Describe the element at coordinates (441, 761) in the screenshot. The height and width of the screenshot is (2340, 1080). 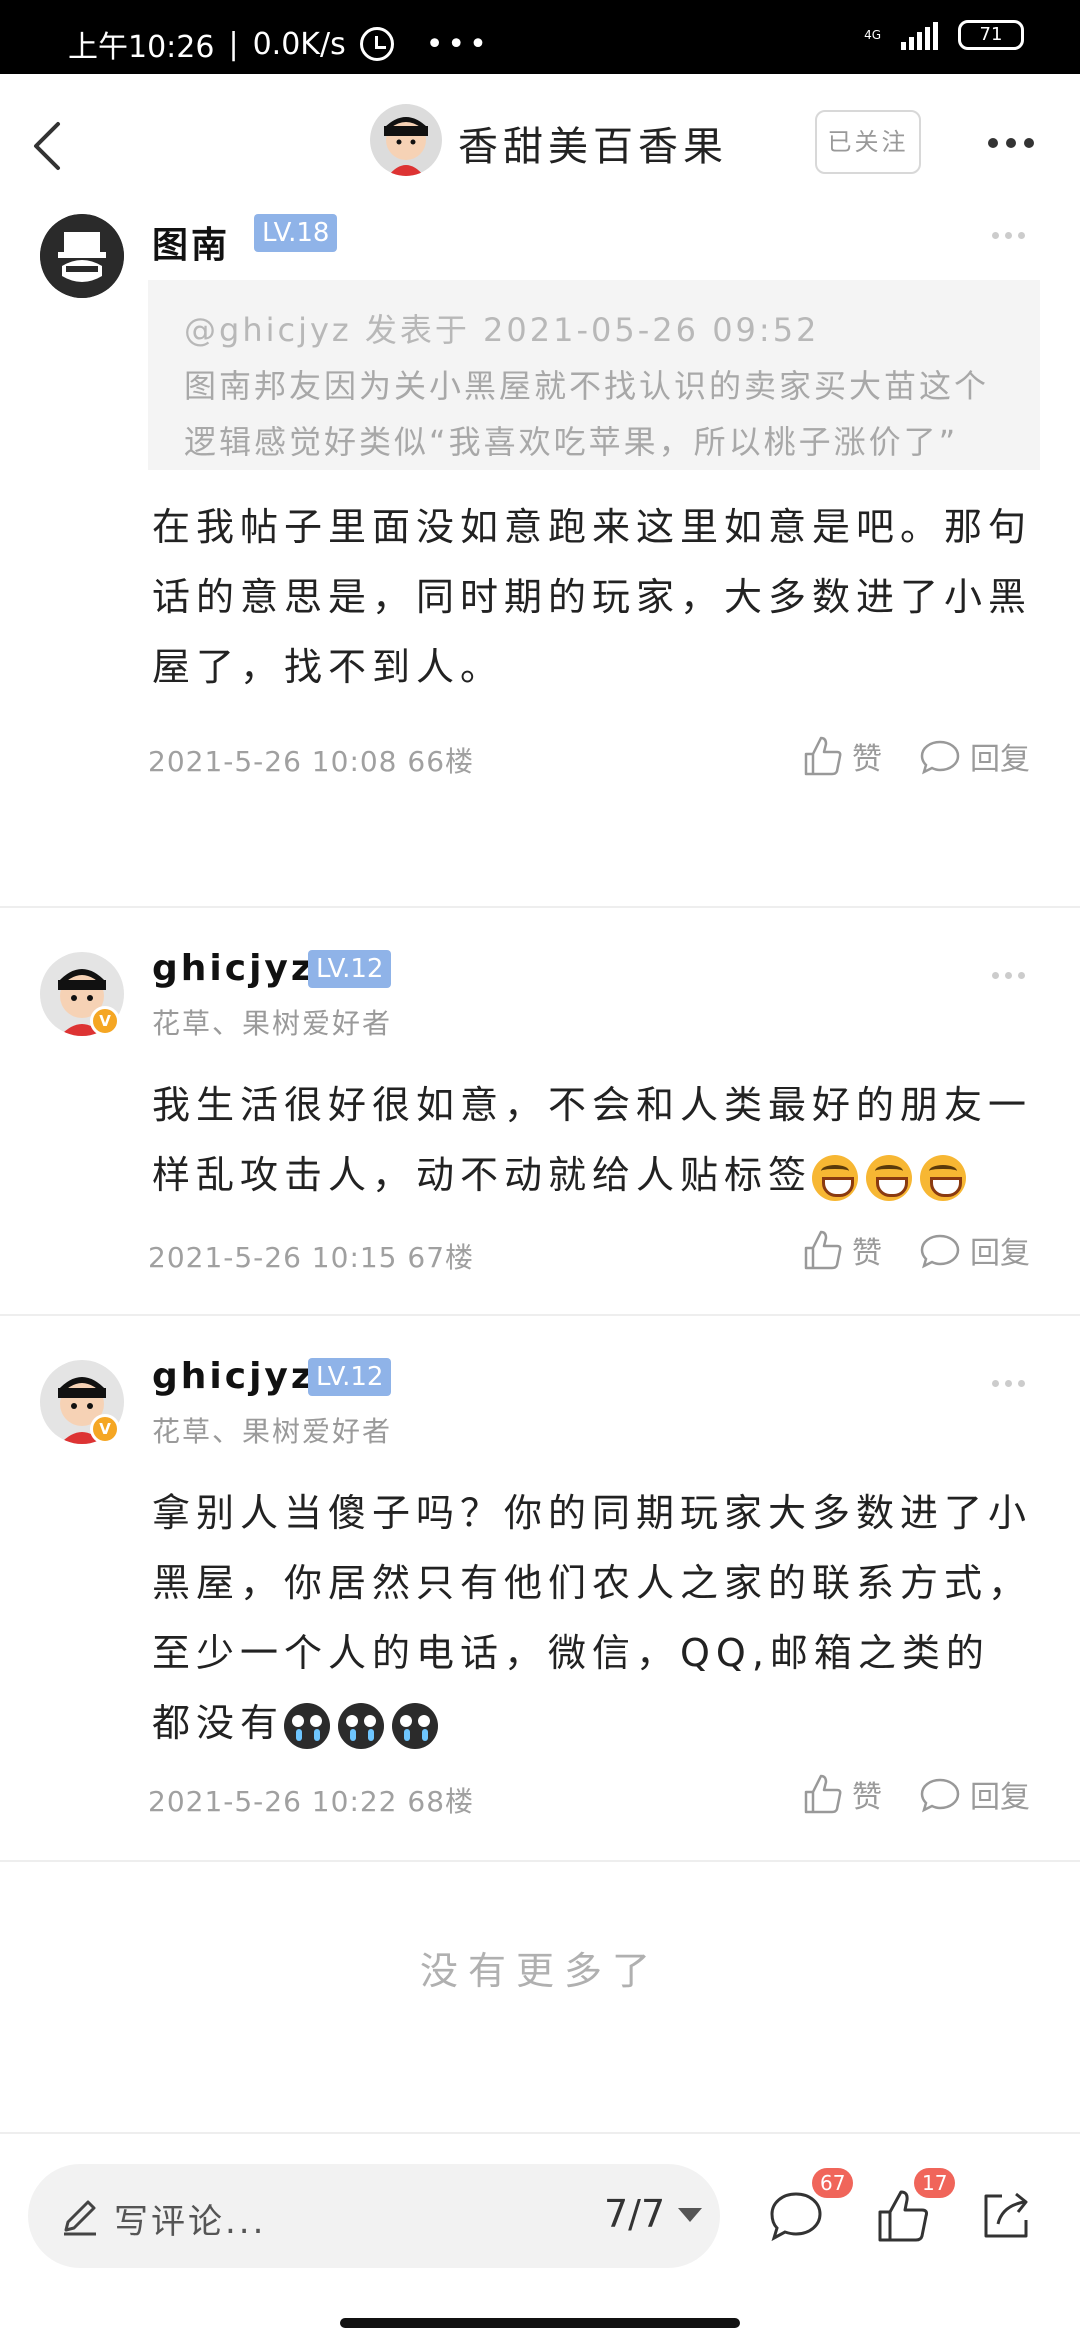
I see `comment-floor: 66楼` at that location.